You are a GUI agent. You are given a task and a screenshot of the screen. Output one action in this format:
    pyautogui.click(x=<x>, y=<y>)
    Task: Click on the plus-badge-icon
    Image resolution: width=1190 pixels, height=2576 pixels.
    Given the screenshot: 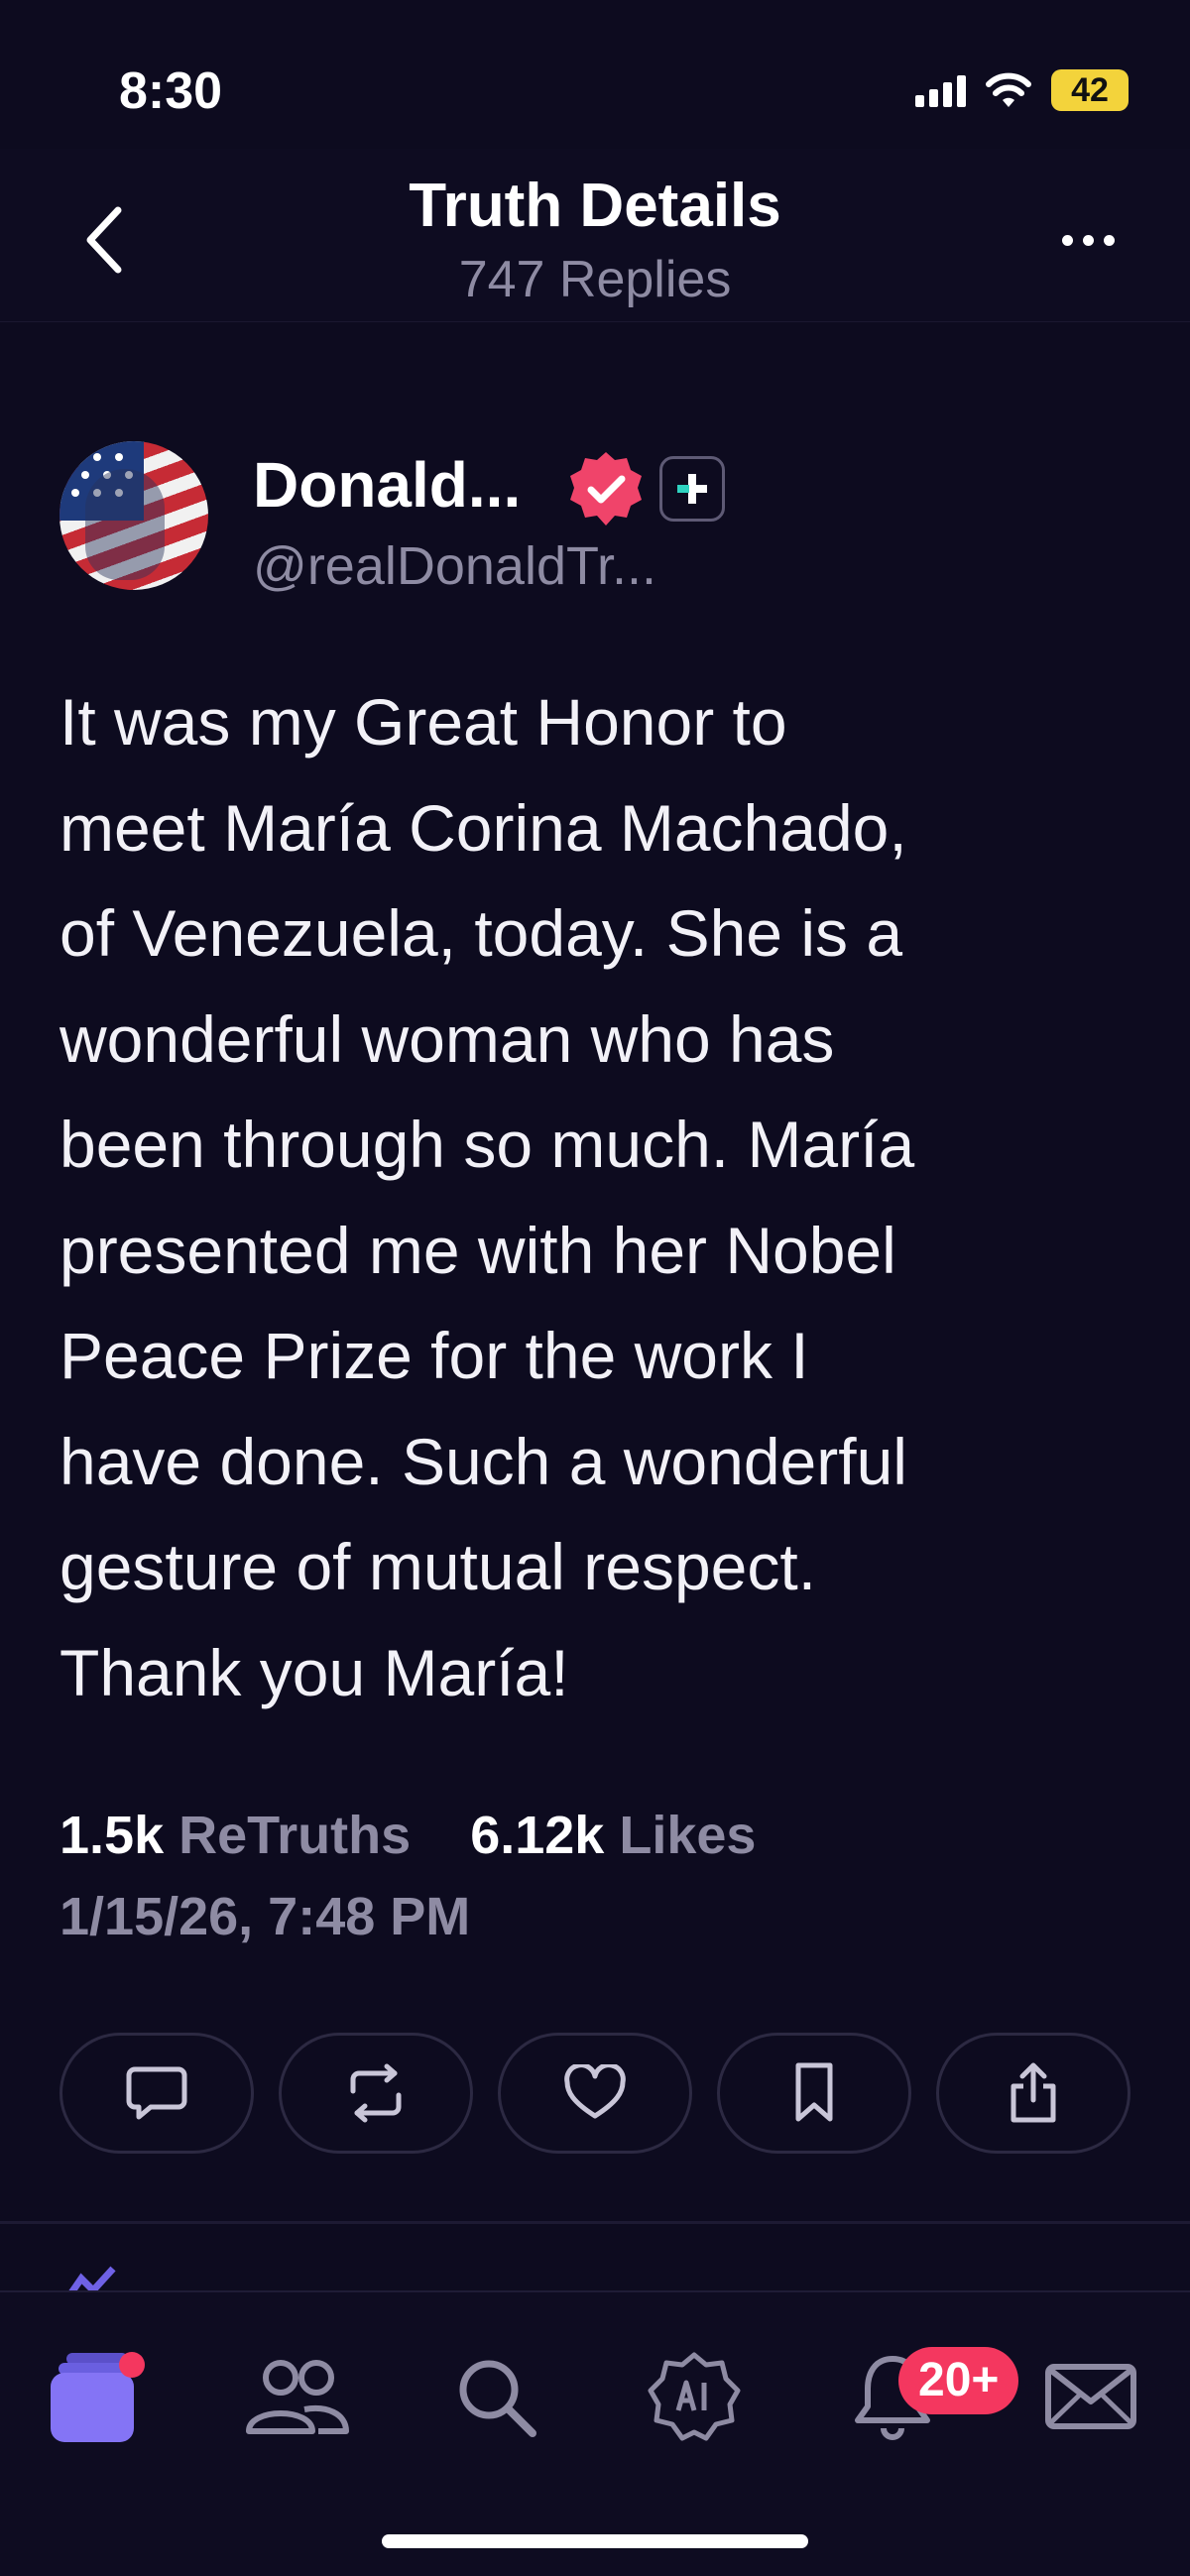 What is the action you would take?
    pyautogui.click(x=692, y=489)
    